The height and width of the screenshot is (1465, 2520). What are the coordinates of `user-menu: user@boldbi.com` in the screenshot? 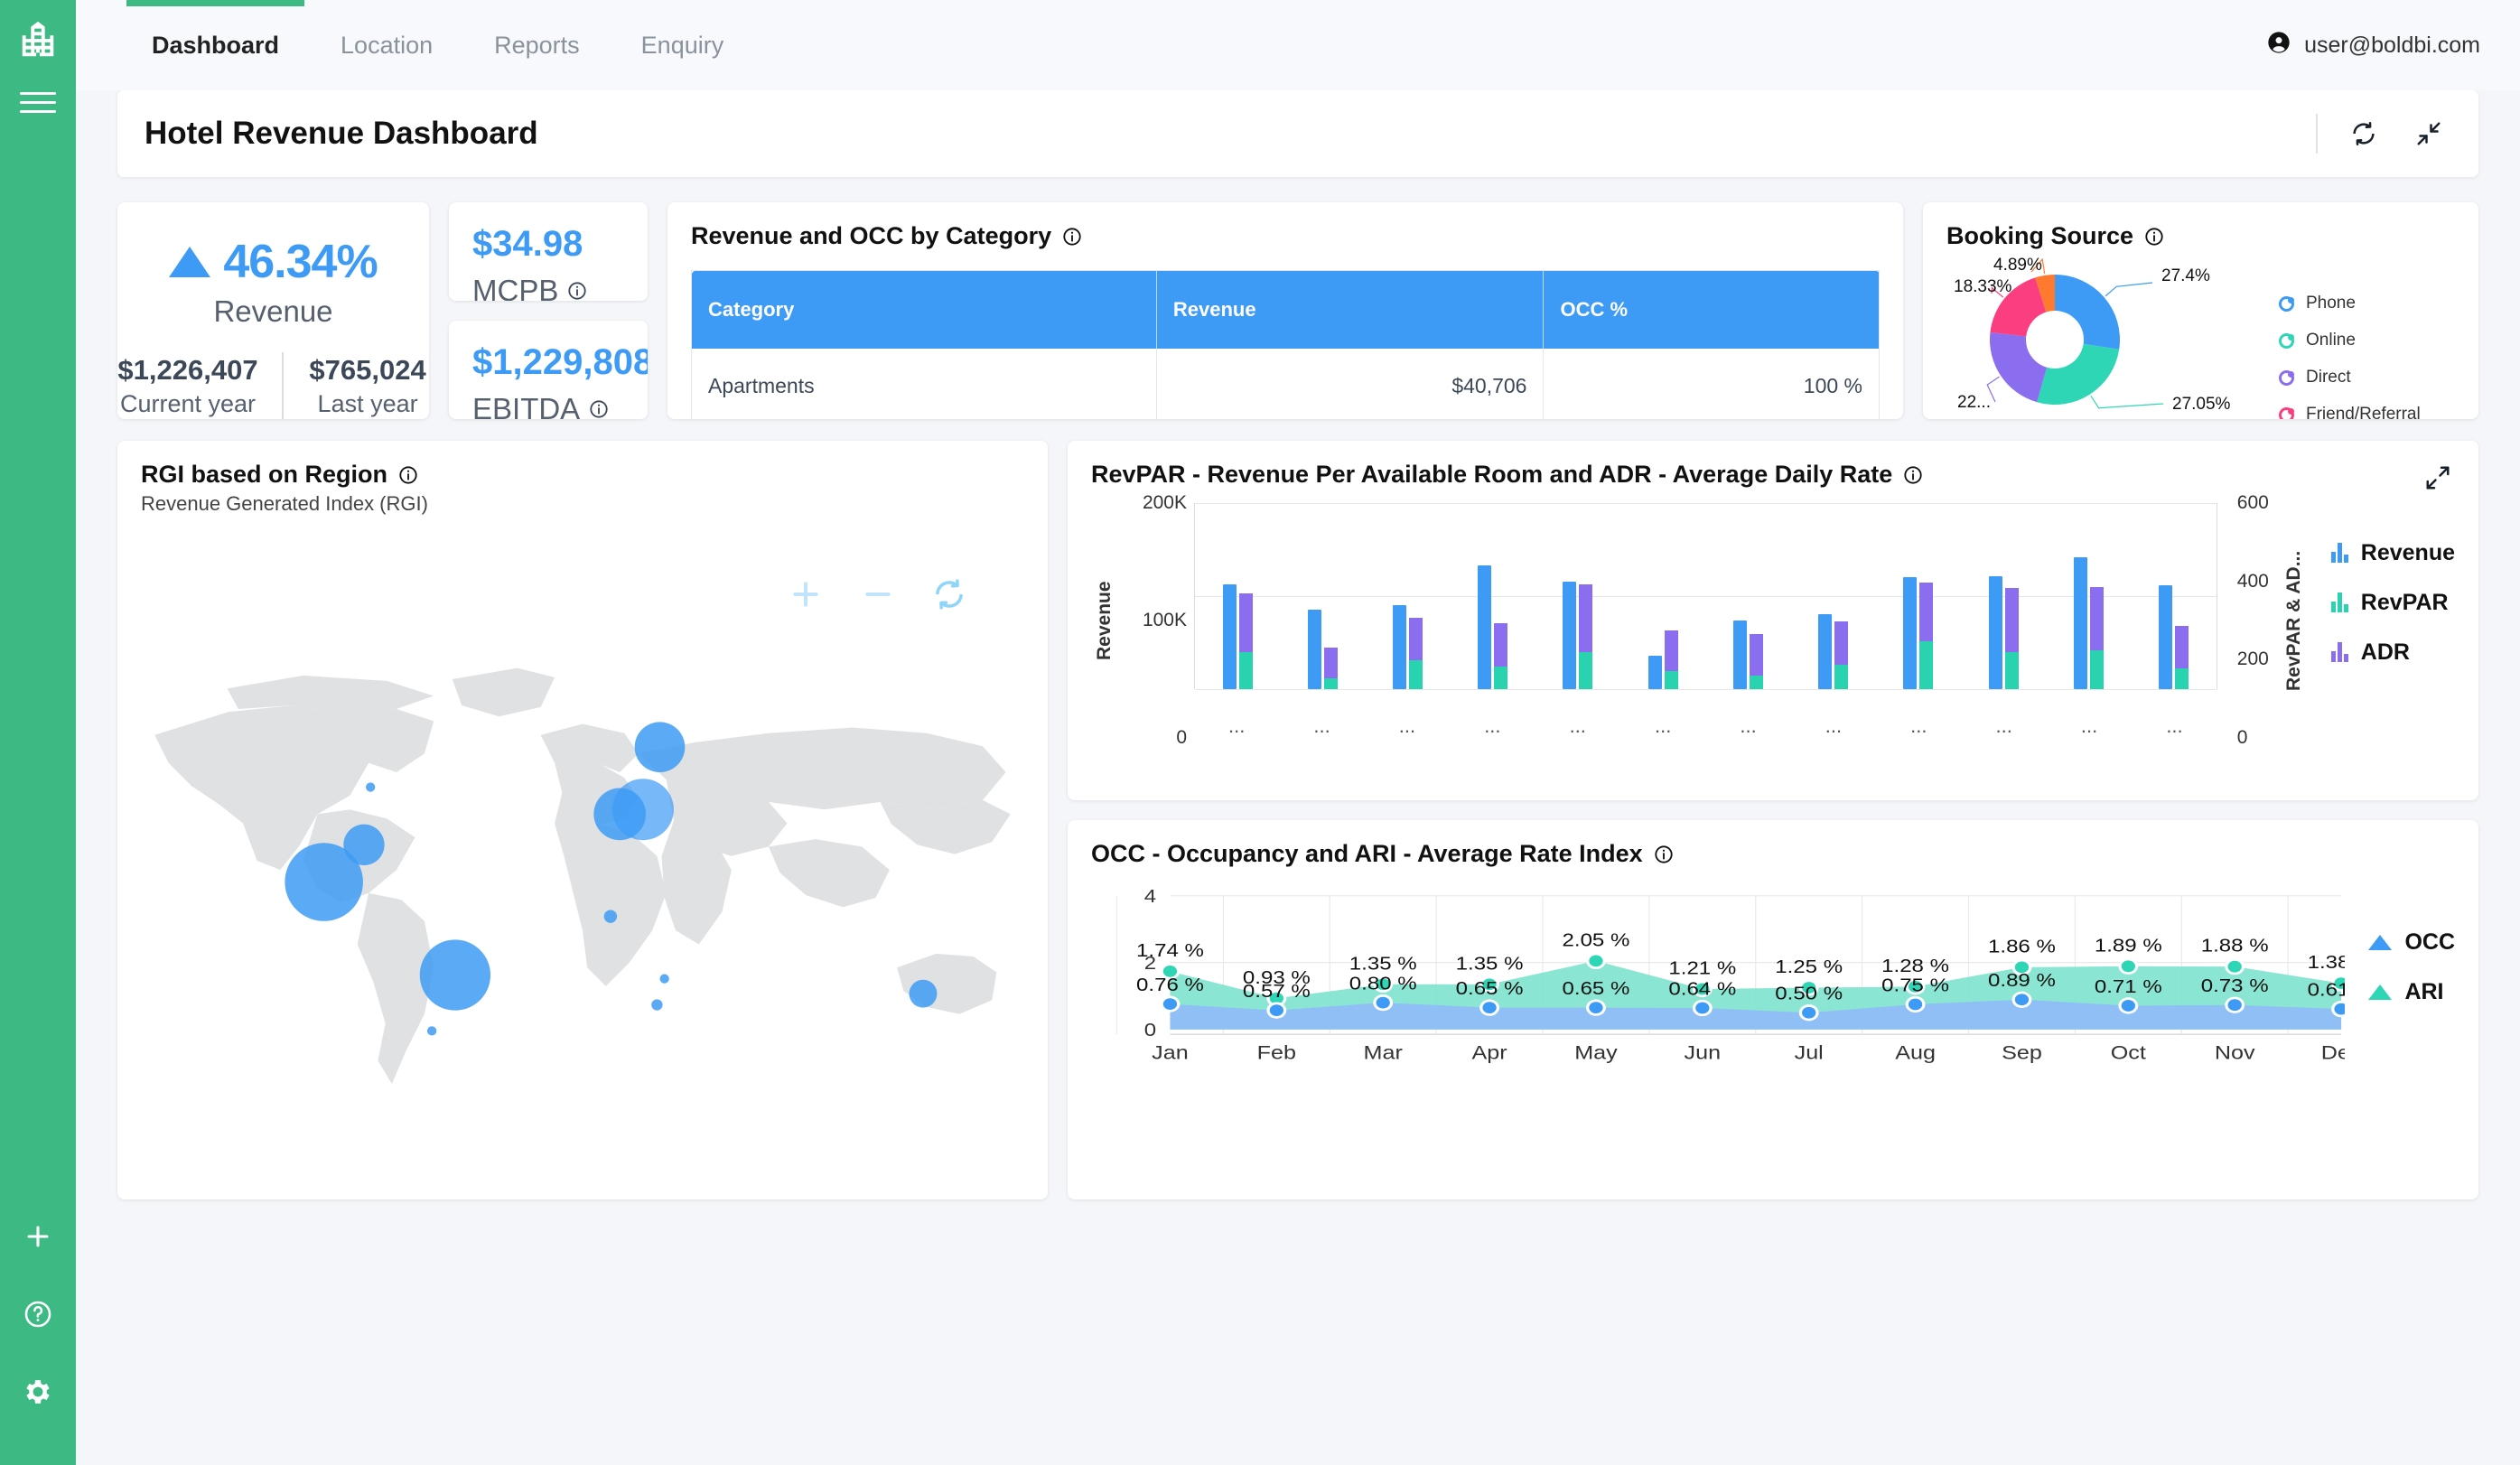 It's located at (2373, 45).